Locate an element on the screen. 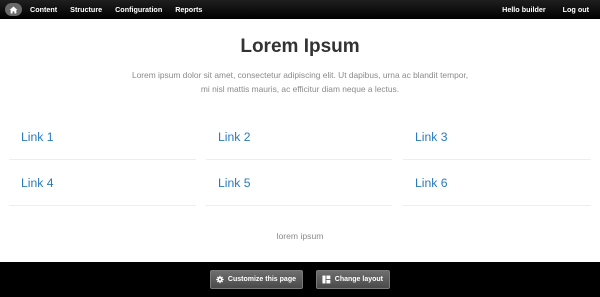 The height and width of the screenshot is (297, 600). customize-page-button: Customize this page is located at coordinates (256, 279).